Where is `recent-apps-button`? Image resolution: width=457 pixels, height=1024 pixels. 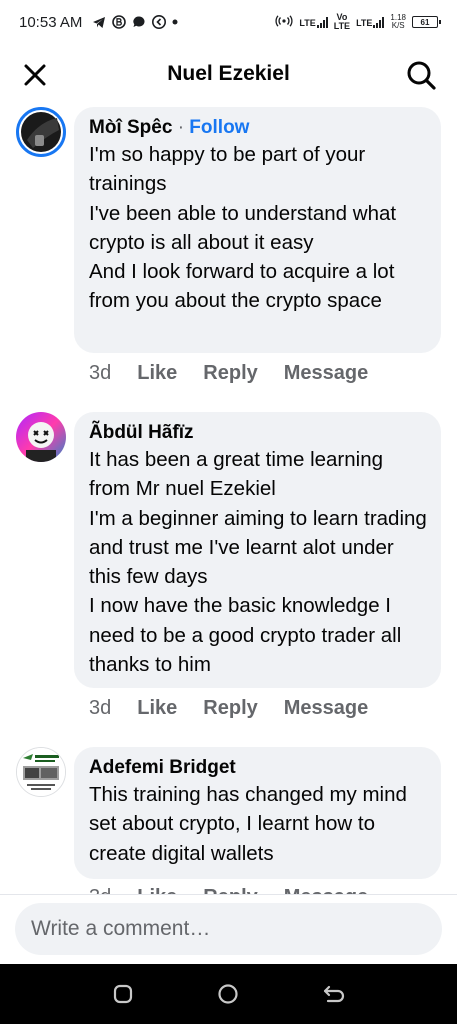
recent-apps-button is located at coordinates (123, 994).